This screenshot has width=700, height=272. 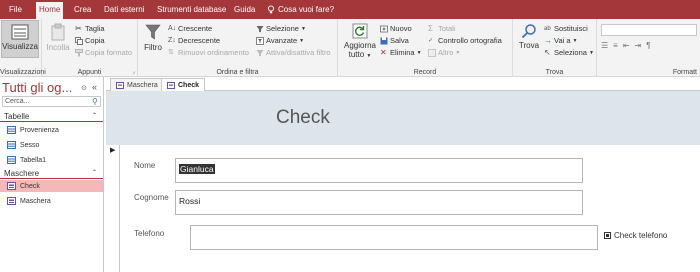 What do you see at coordinates (124, 9) in the screenshot?
I see `tab-dati-esterni: Dati esterni` at bounding box center [124, 9].